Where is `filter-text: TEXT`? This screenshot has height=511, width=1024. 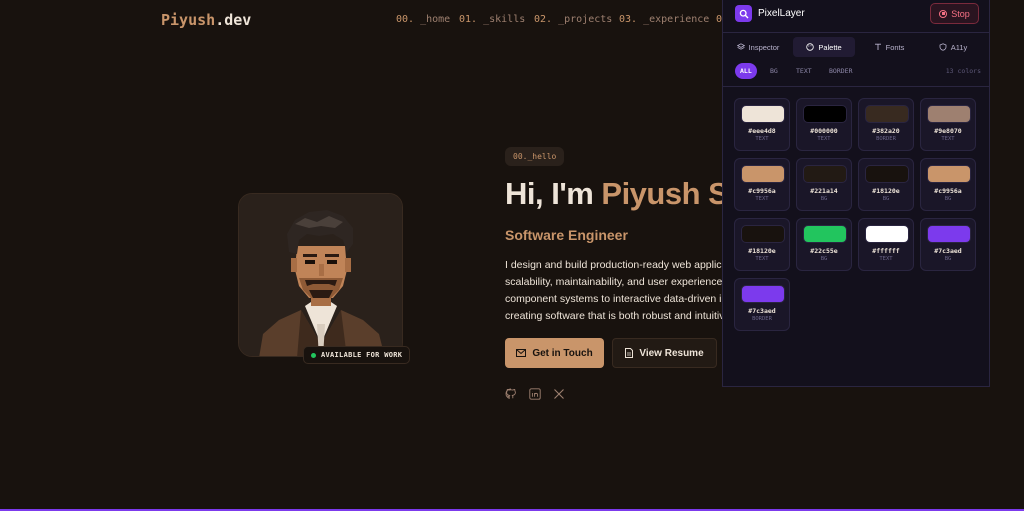
filter-text: TEXT is located at coordinates (804, 71).